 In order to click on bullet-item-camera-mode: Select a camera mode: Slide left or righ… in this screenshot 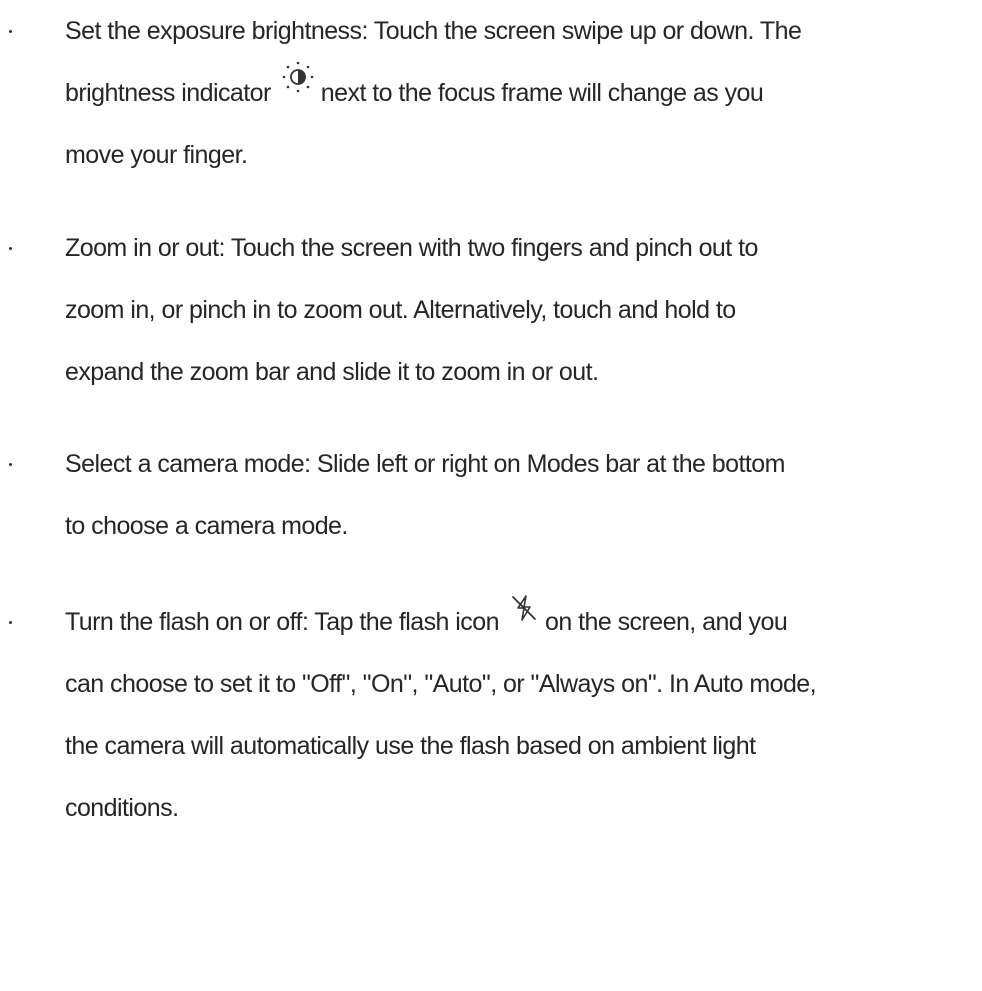, I will do `click(491, 495)`.